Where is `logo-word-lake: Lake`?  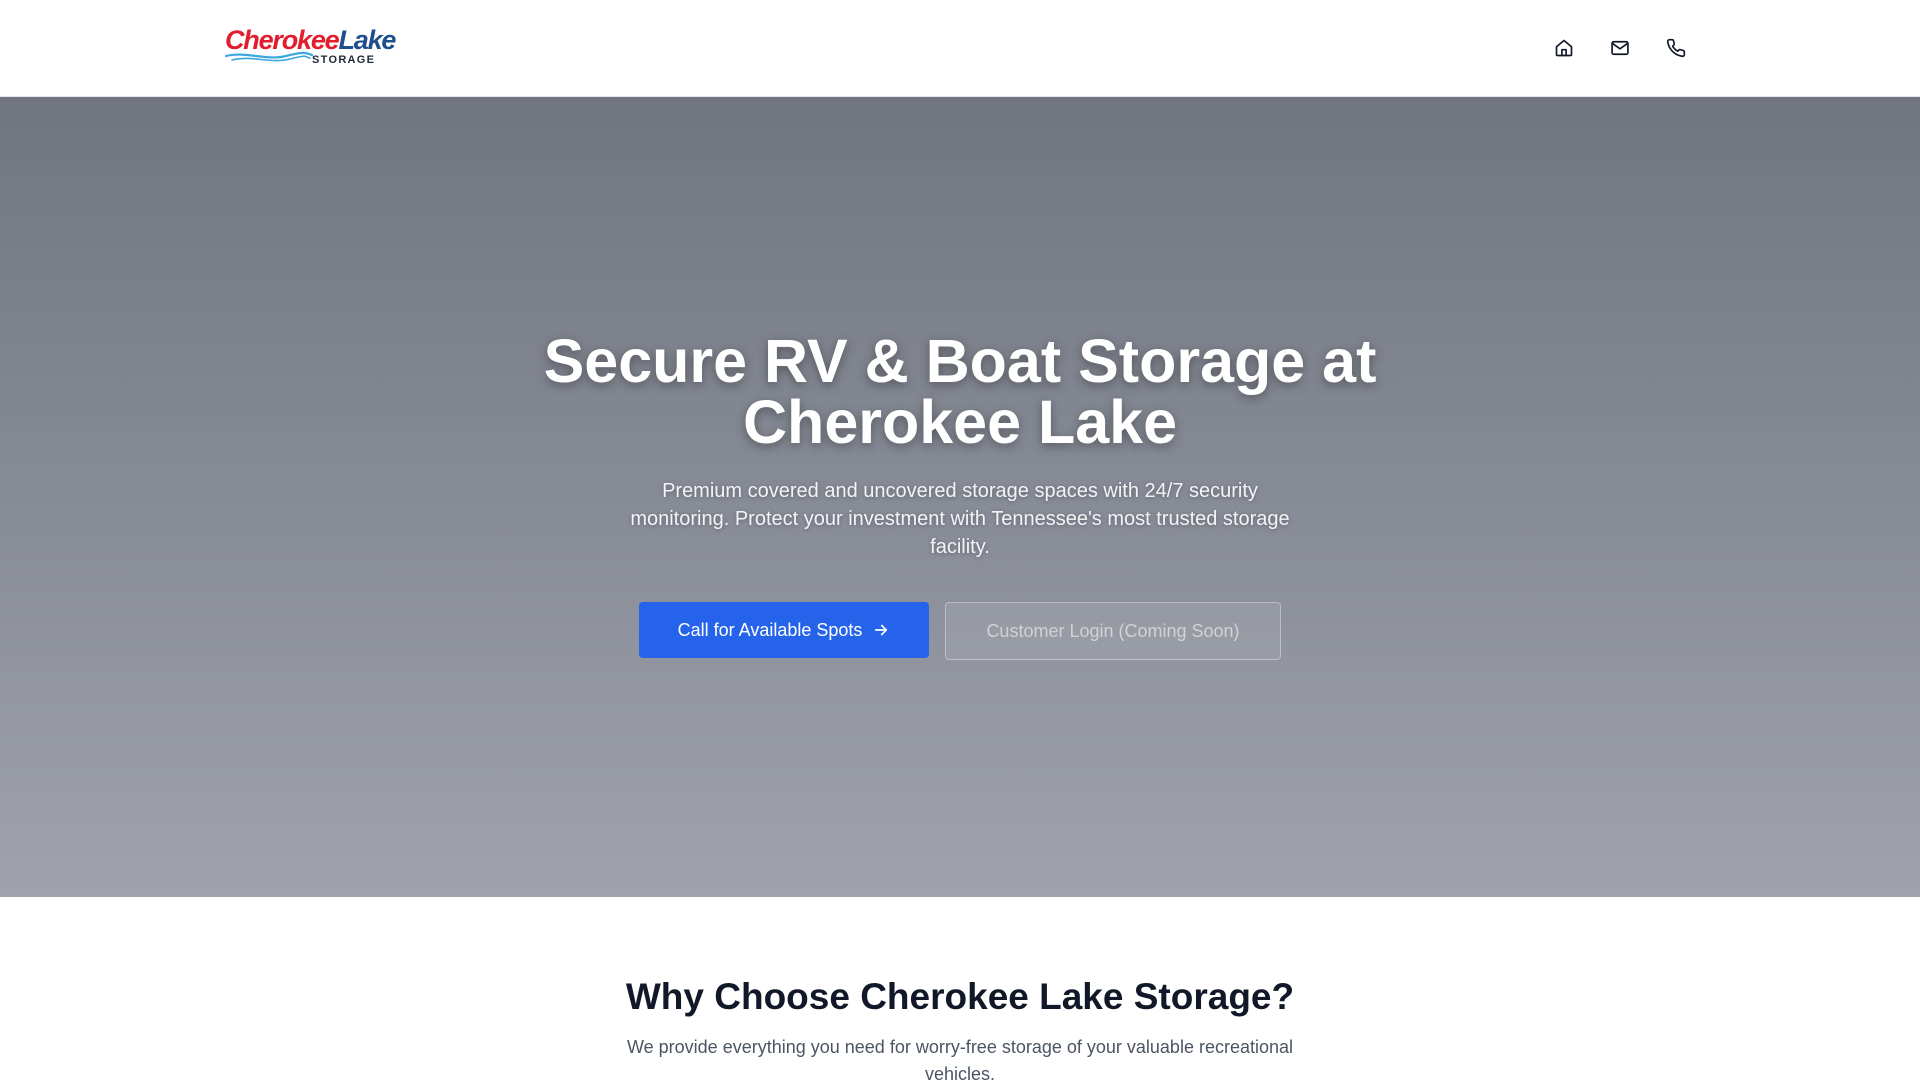
logo-word-lake: Lake is located at coordinates (367, 40).